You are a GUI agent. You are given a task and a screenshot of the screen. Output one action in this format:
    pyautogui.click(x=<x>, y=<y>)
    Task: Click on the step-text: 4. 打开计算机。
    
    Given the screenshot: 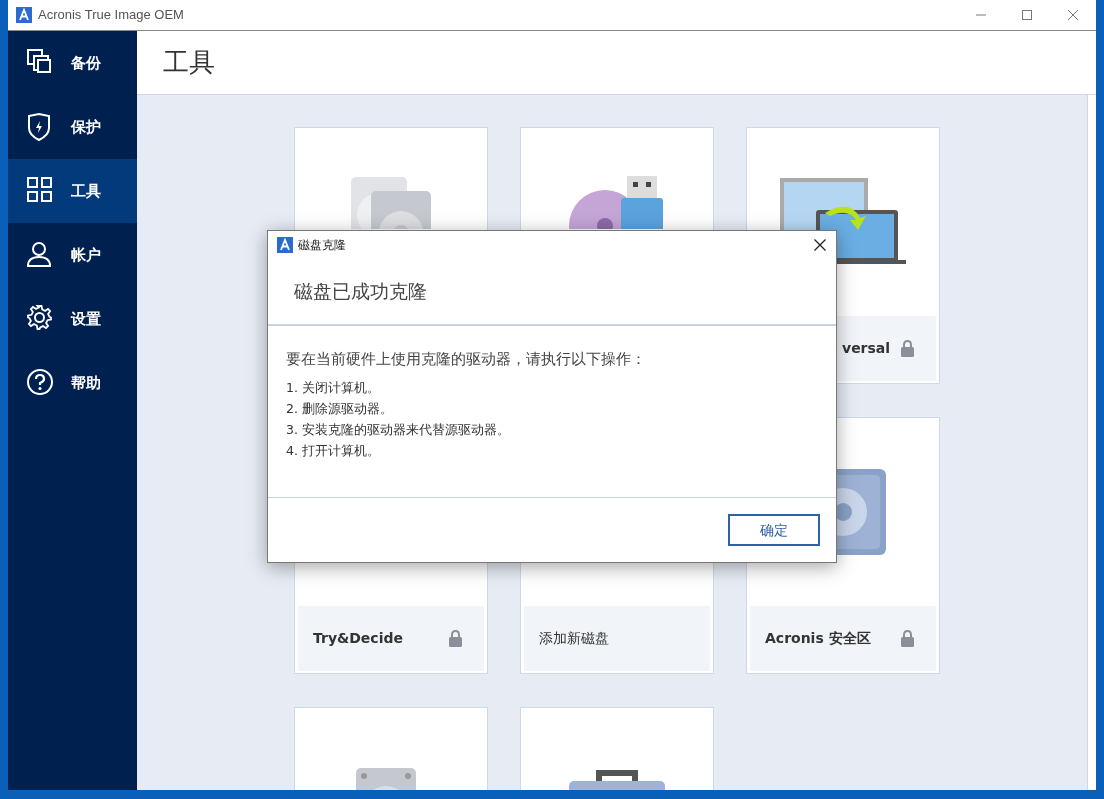 What is the action you would take?
    pyautogui.click(x=333, y=450)
    